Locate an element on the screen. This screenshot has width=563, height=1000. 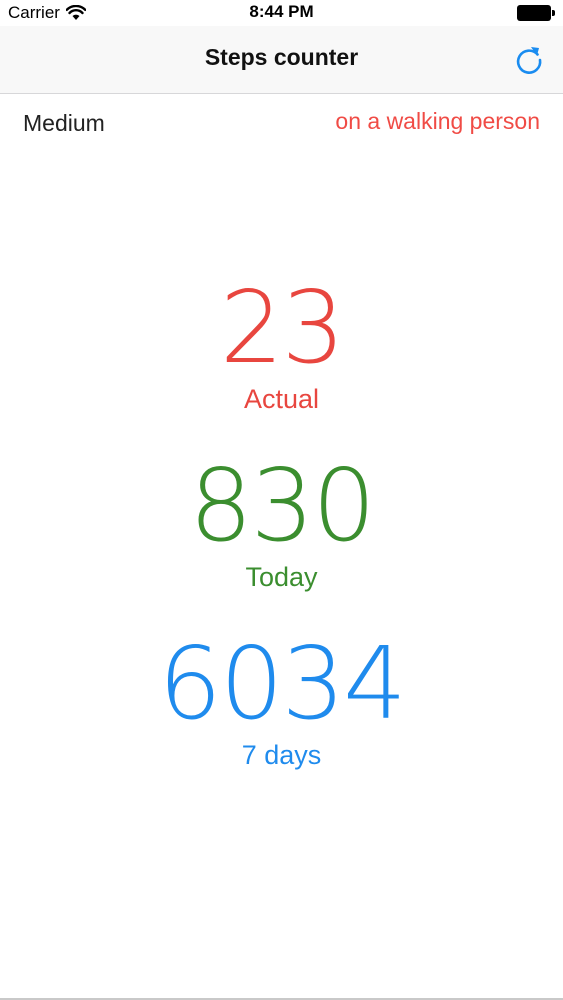
activity-type: on a walking person is located at coordinates (437, 121).